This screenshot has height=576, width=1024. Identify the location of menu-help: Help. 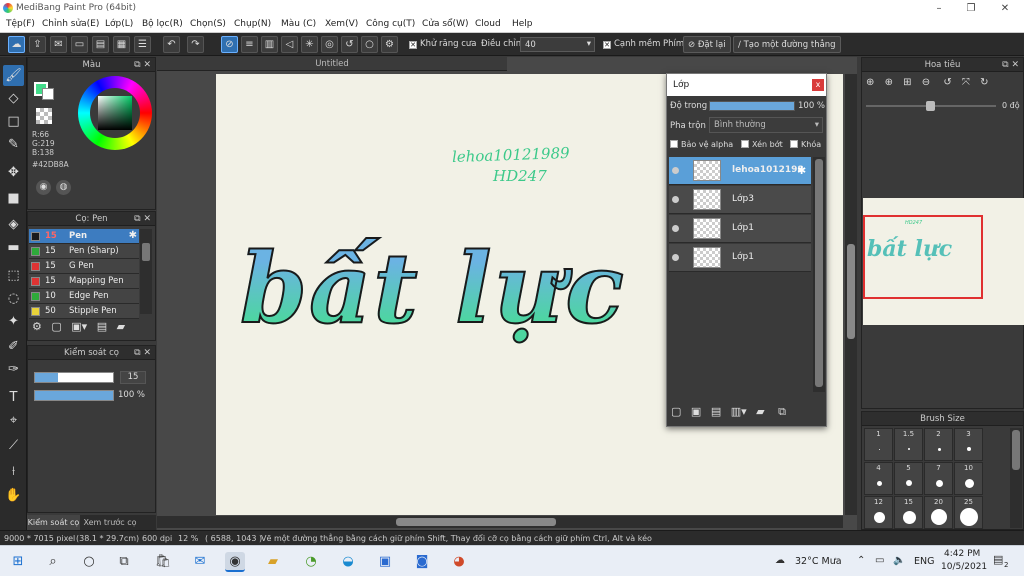
(522, 24).